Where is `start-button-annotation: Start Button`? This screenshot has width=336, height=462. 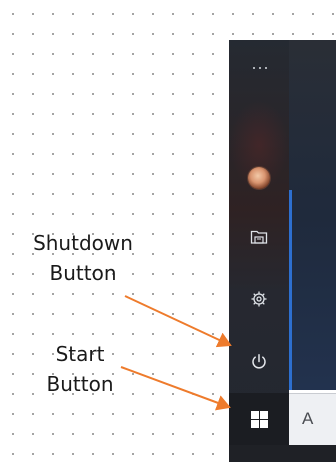 start-button-annotation: Start Button is located at coordinates (80, 369).